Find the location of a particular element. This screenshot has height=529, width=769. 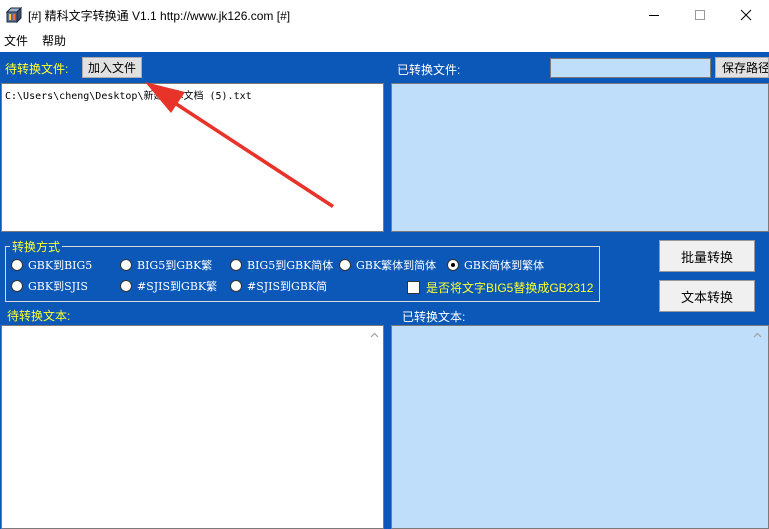

converted-files-label: 已转换文件: is located at coordinates (429, 70).